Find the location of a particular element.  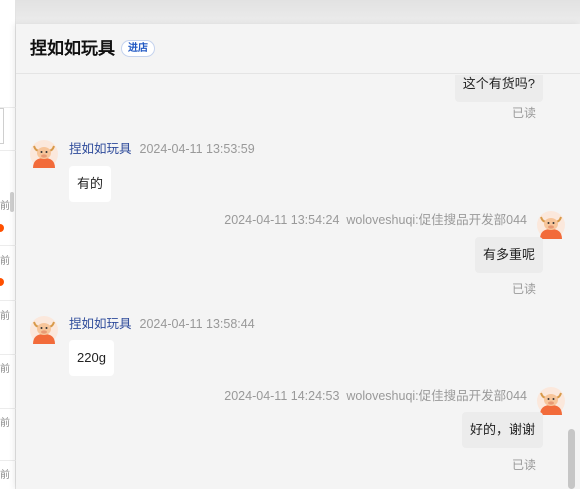

message-time: 2024-04-11 13:58:44 is located at coordinates (197, 324).